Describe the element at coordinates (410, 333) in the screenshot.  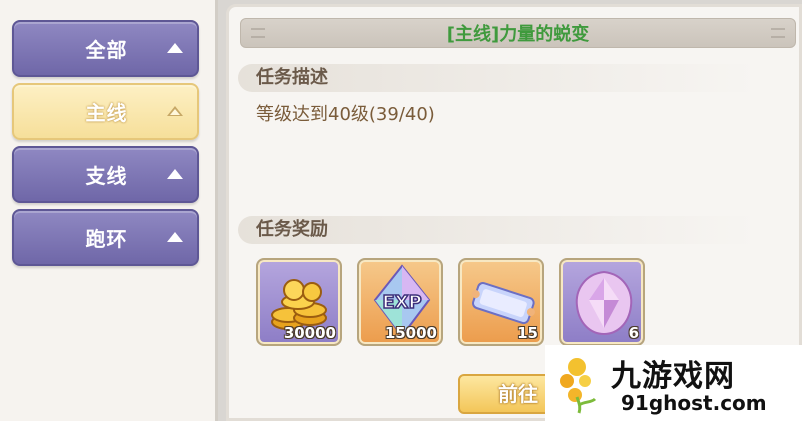
I see `reward-count: 15000` at that location.